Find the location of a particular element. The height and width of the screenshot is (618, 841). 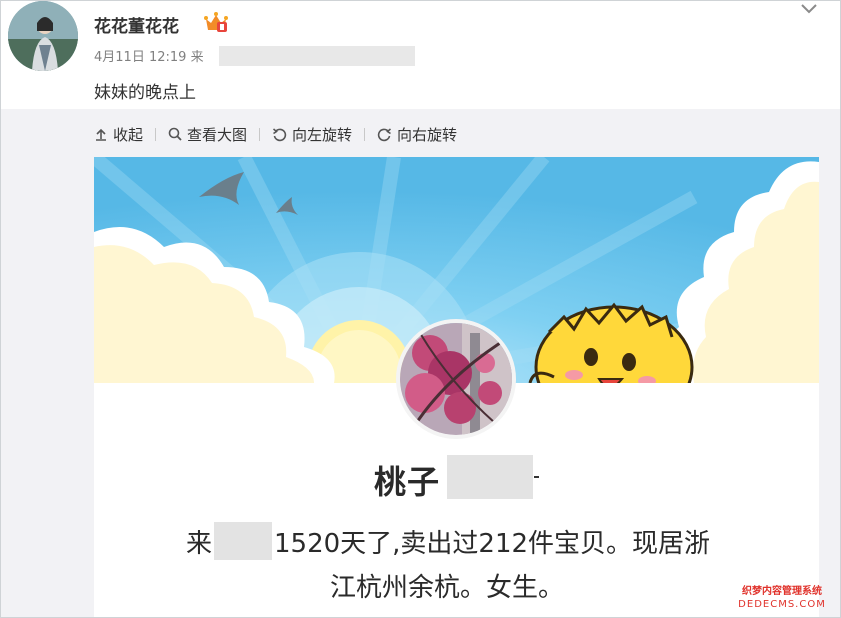

chevron-down-icon is located at coordinates (809, 8).